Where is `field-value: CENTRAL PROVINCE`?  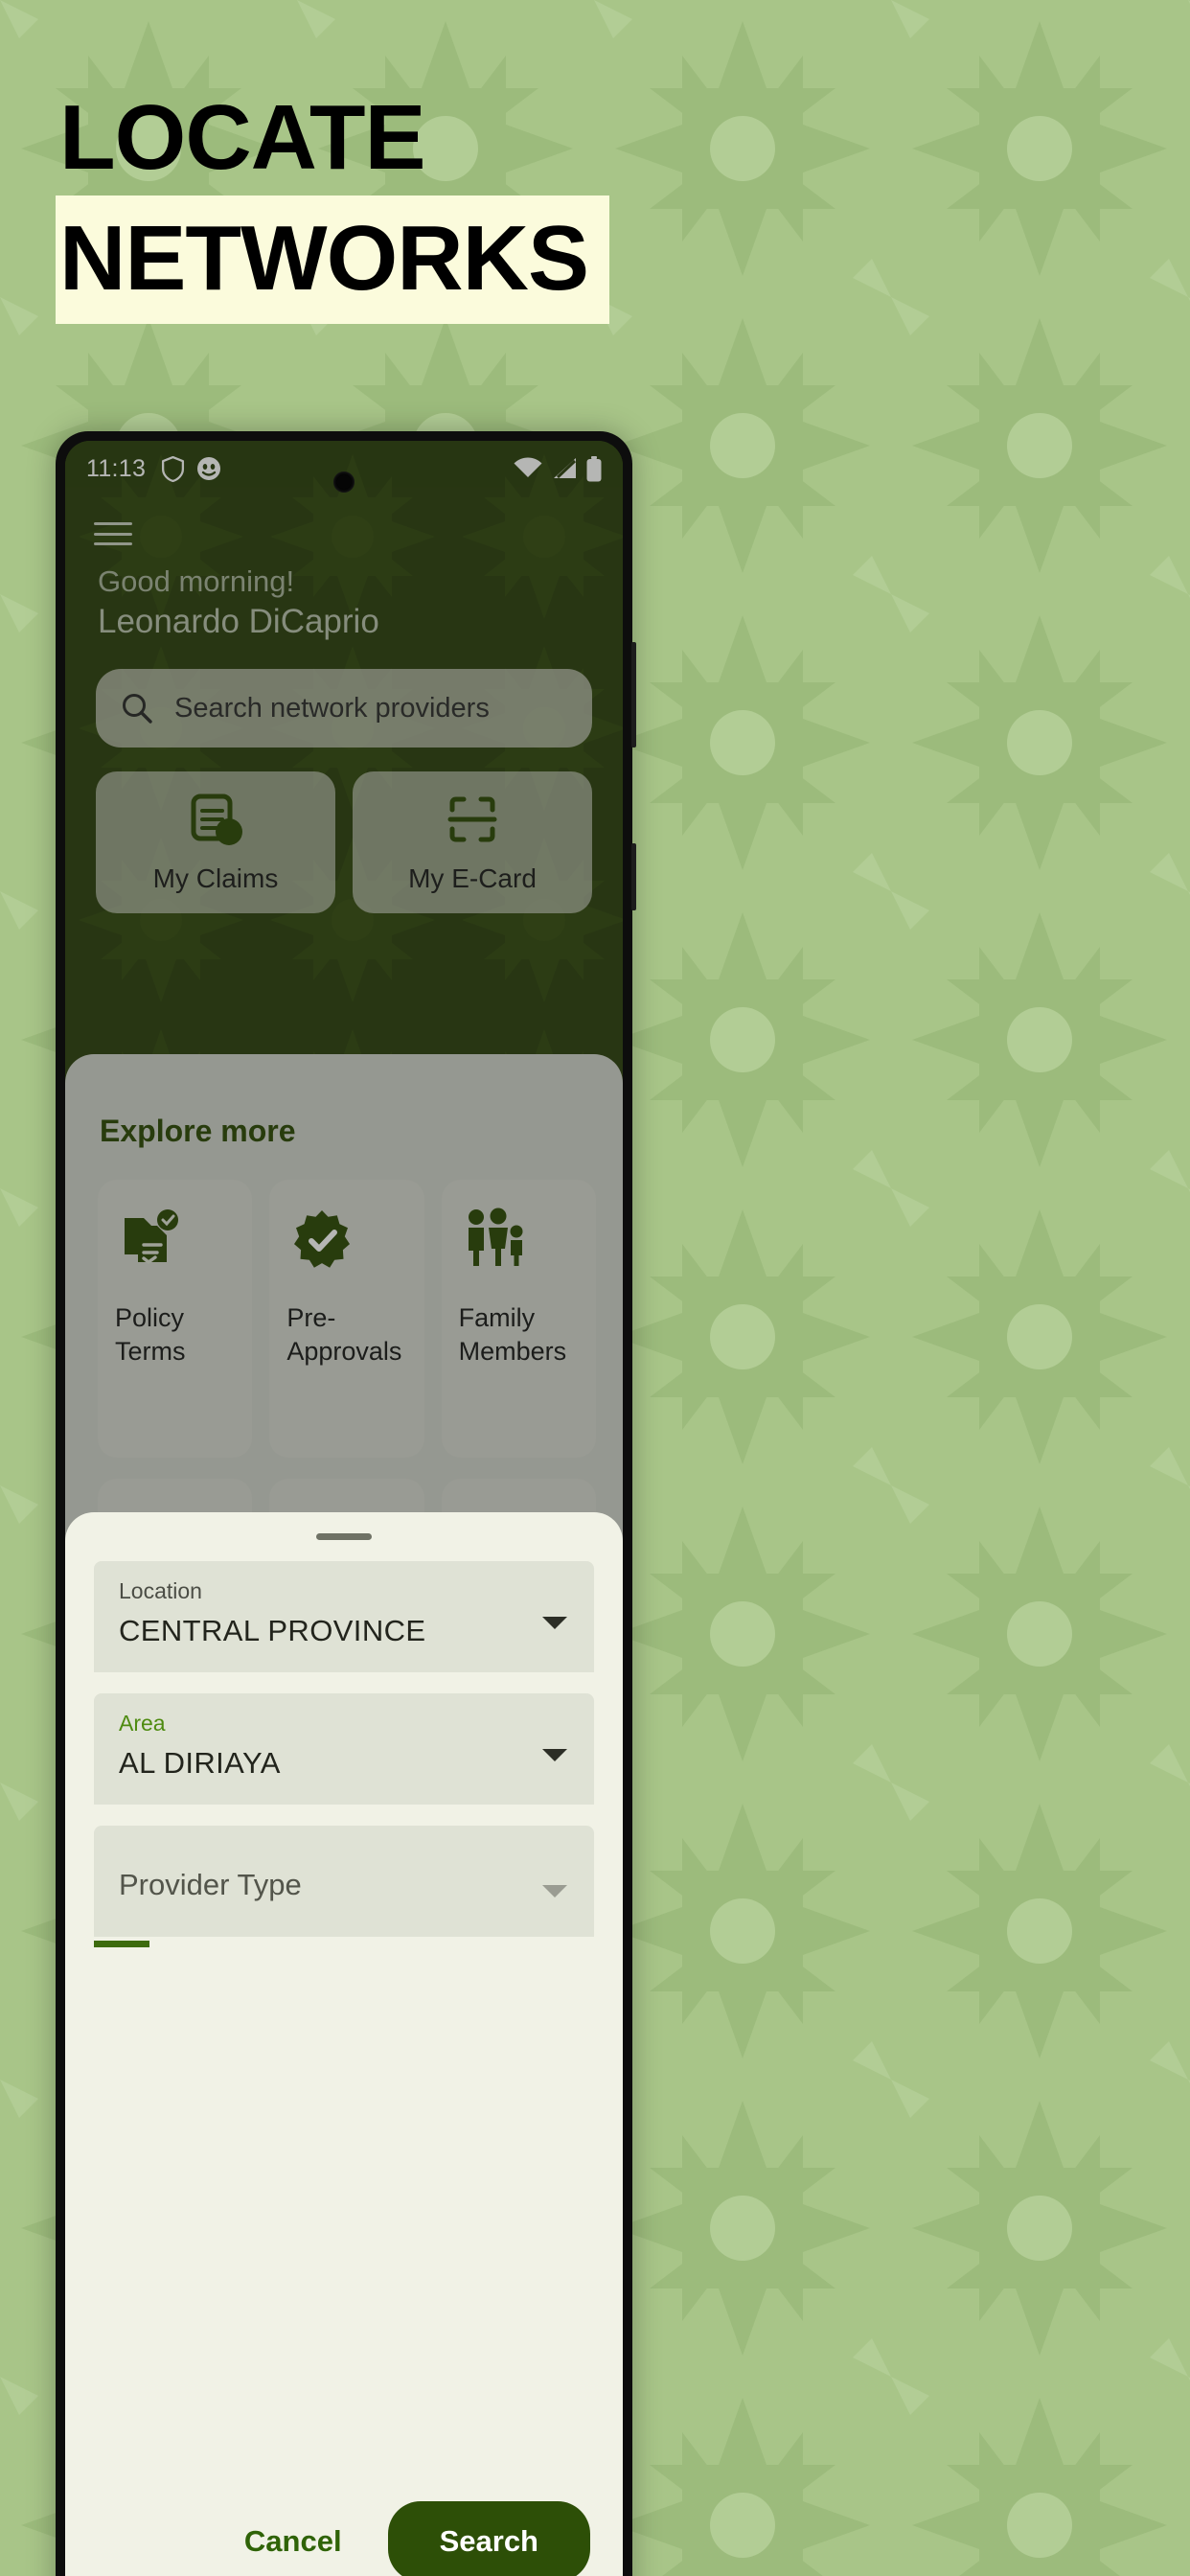
field-value: CENTRAL PROVINCE is located at coordinates (272, 1630).